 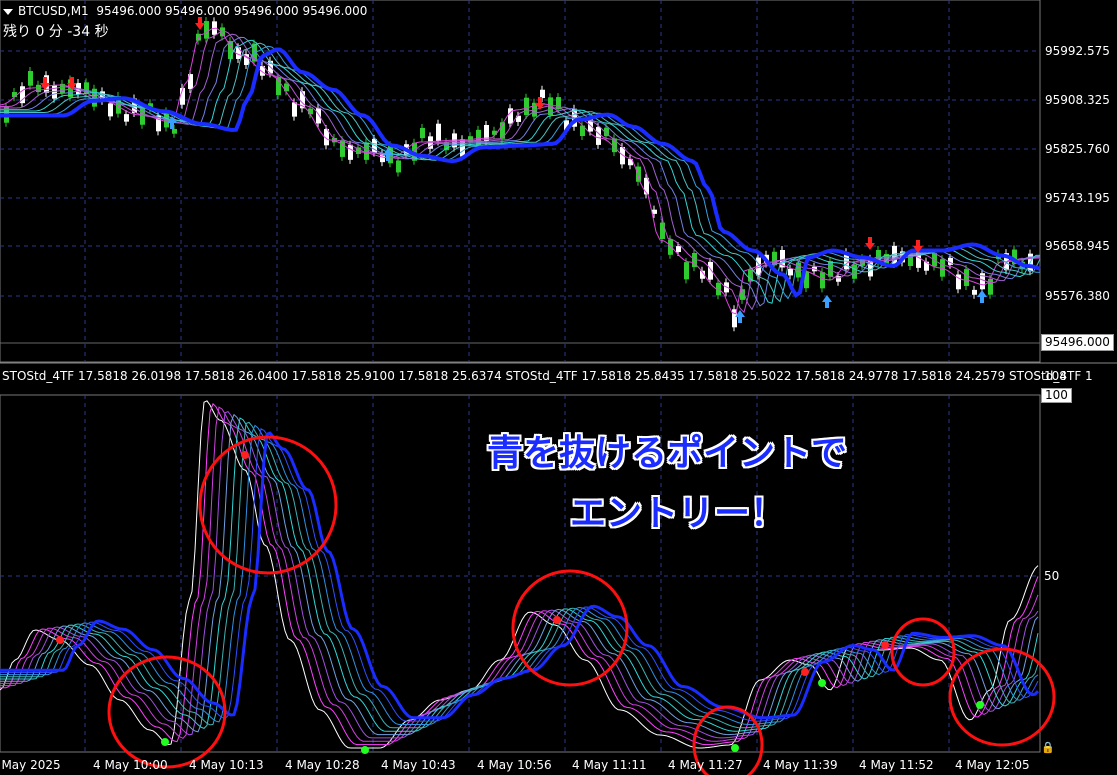 I want to click on symbol-label: BTCUSD,M1, so click(x=53, y=11).